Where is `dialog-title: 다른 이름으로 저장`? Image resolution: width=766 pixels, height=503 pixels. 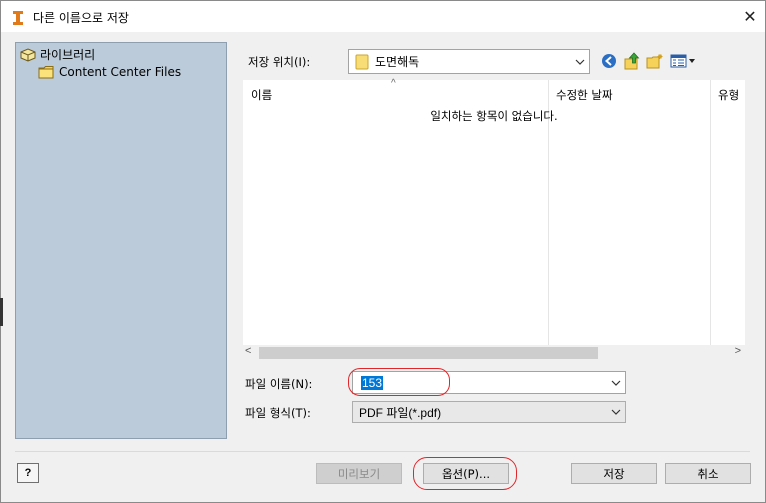 dialog-title: 다른 이름으로 저장 is located at coordinates (81, 18).